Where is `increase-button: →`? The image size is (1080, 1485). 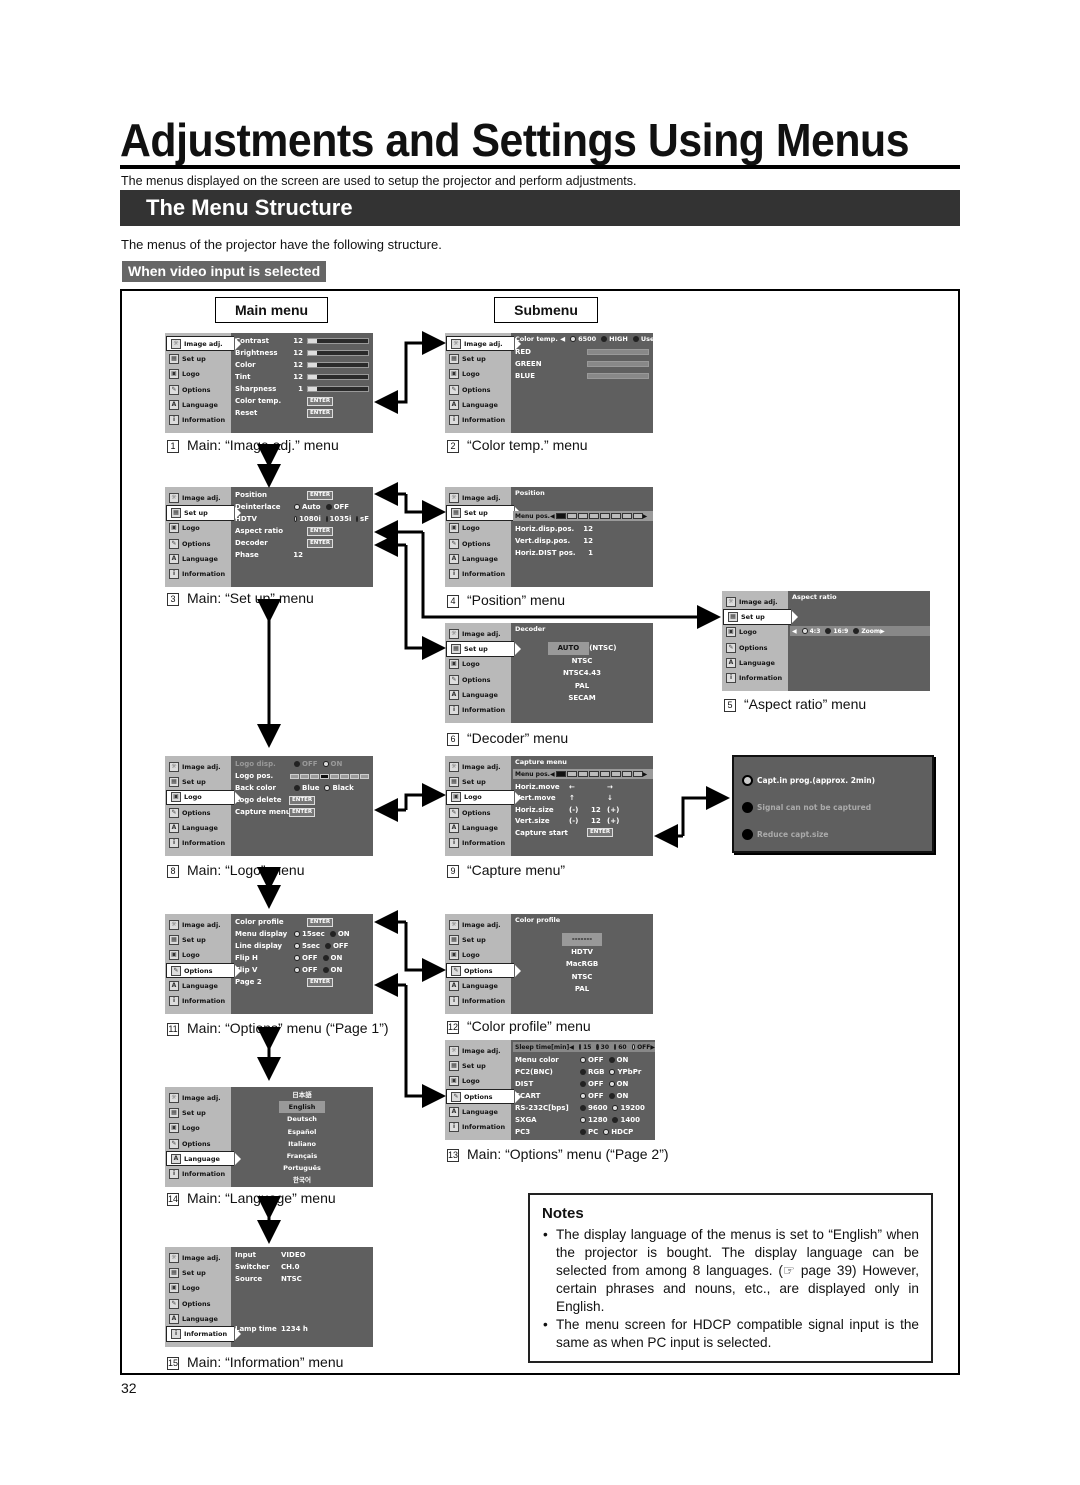
increase-button: → is located at coordinates (610, 787).